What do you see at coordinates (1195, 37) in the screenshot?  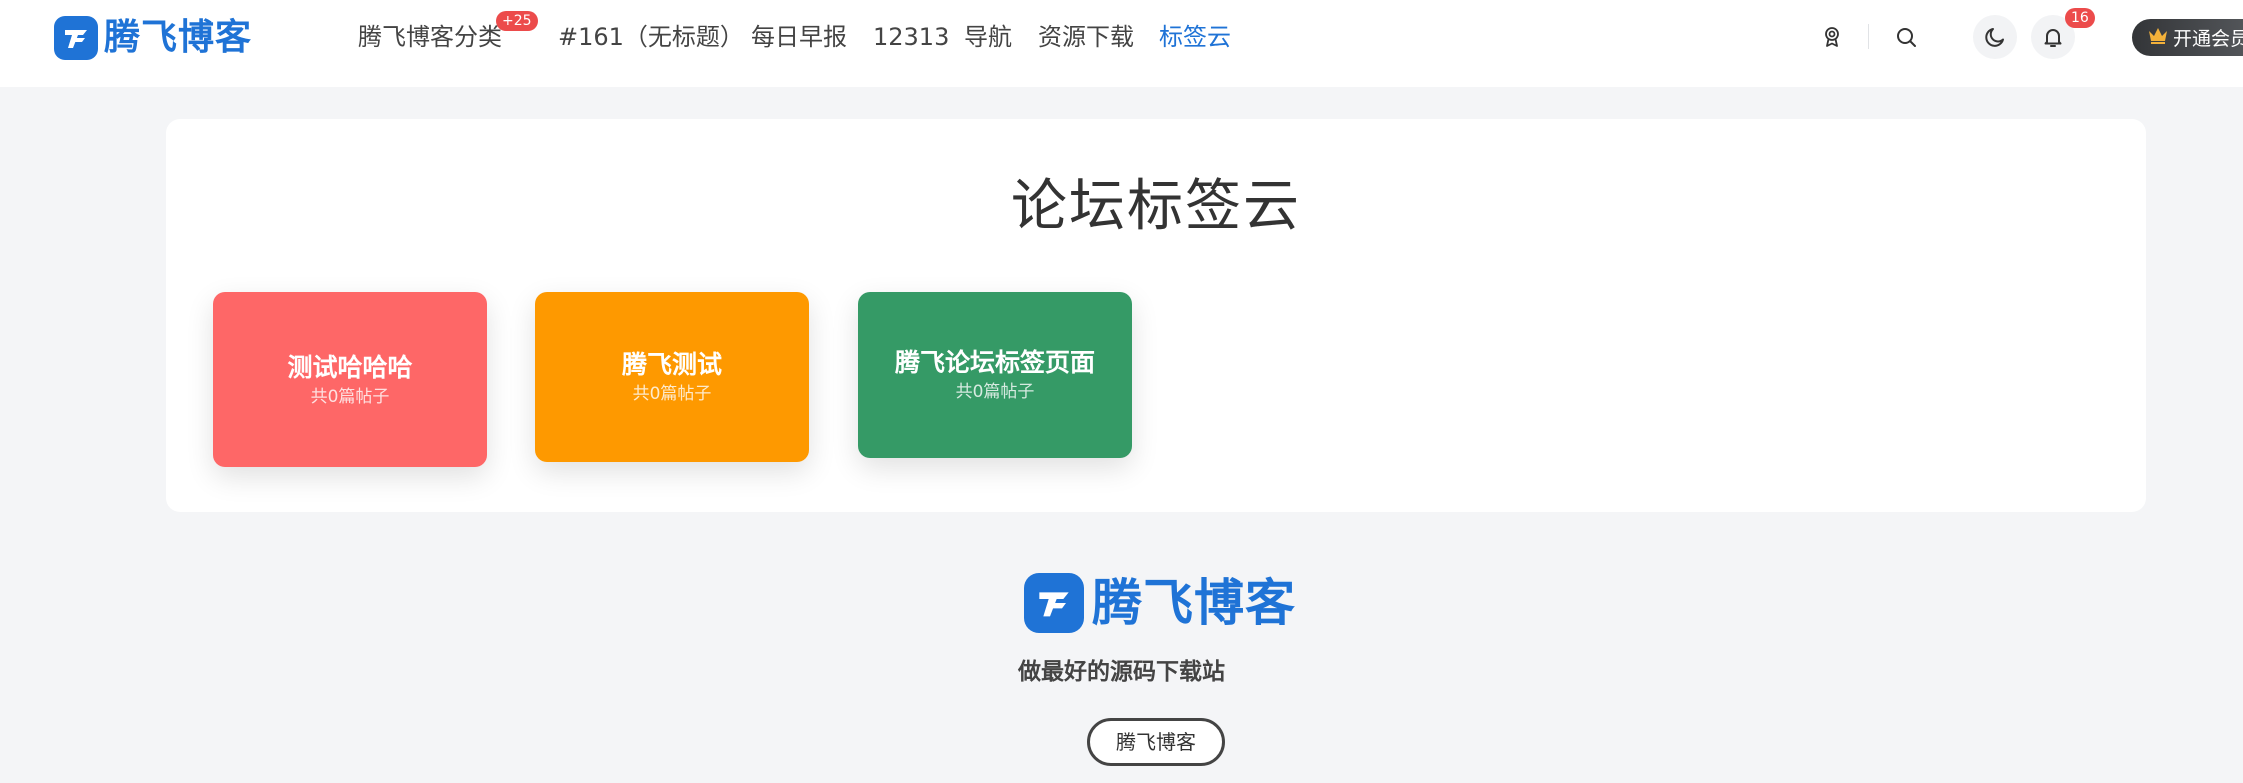 I see `nav-item-tag-cloud: 标签云` at bounding box center [1195, 37].